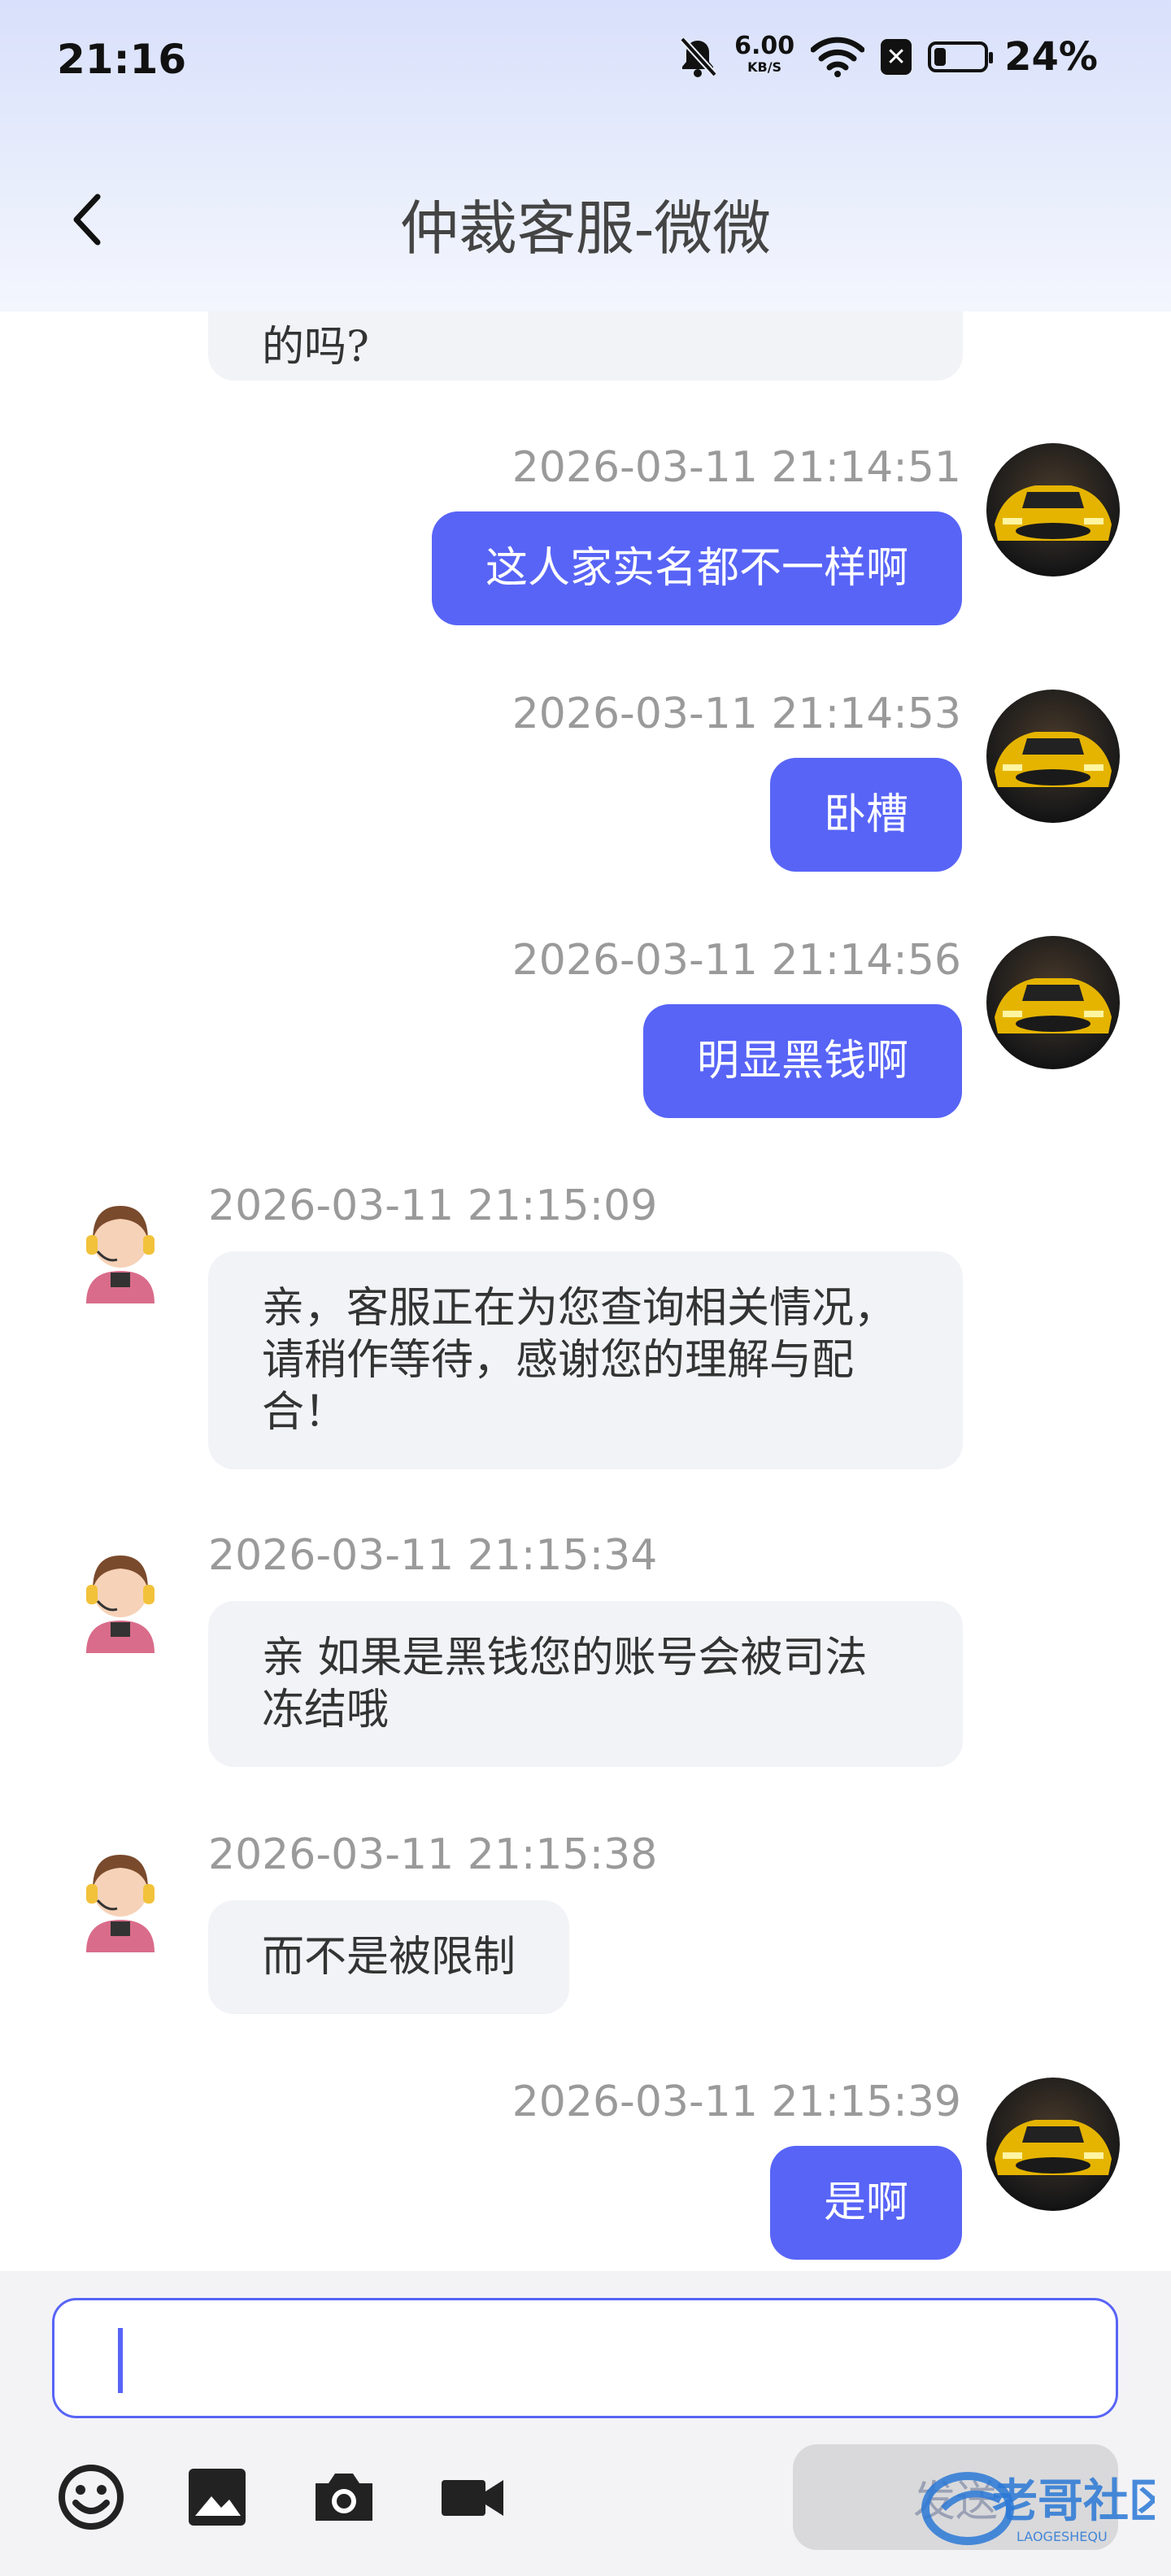 Image resolution: width=1171 pixels, height=2576 pixels. I want to click on message-text: 而不是被限制, so click(389, 1958).